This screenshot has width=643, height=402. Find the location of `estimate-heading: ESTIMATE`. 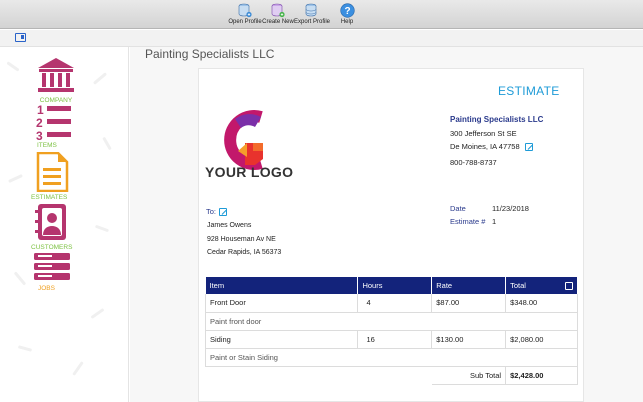

estimate-heading: ESTIMATE is located at coordinates (529, 91).